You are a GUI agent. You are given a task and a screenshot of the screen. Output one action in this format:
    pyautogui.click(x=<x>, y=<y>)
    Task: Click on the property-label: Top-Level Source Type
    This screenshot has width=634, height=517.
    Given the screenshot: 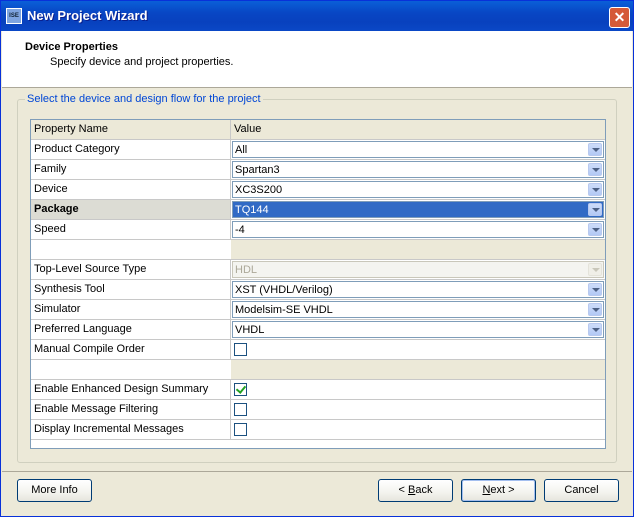 What is the action you would take?
    pyautogui.click(x=131, y=270)
    